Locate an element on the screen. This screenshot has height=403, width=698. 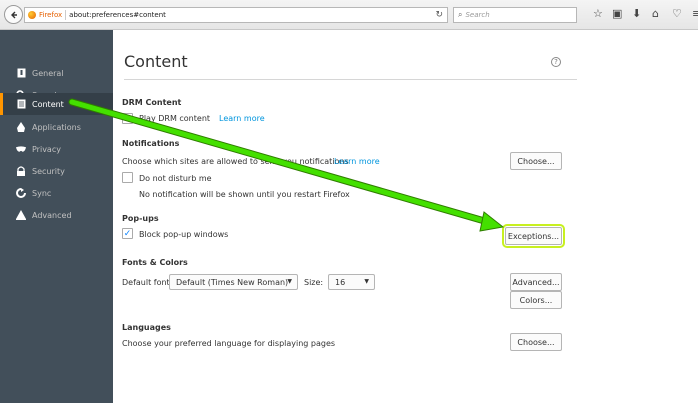
default-font-value: Default (Times New Roman) is located at coordinates (232, 282).